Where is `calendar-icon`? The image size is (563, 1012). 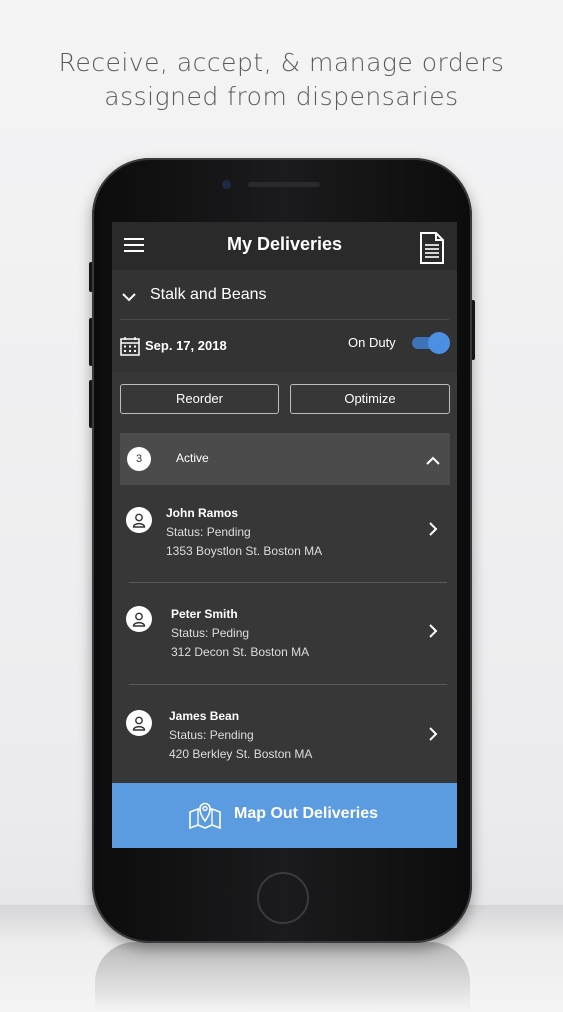 calendar-icon is located at coordinates (130, 348).